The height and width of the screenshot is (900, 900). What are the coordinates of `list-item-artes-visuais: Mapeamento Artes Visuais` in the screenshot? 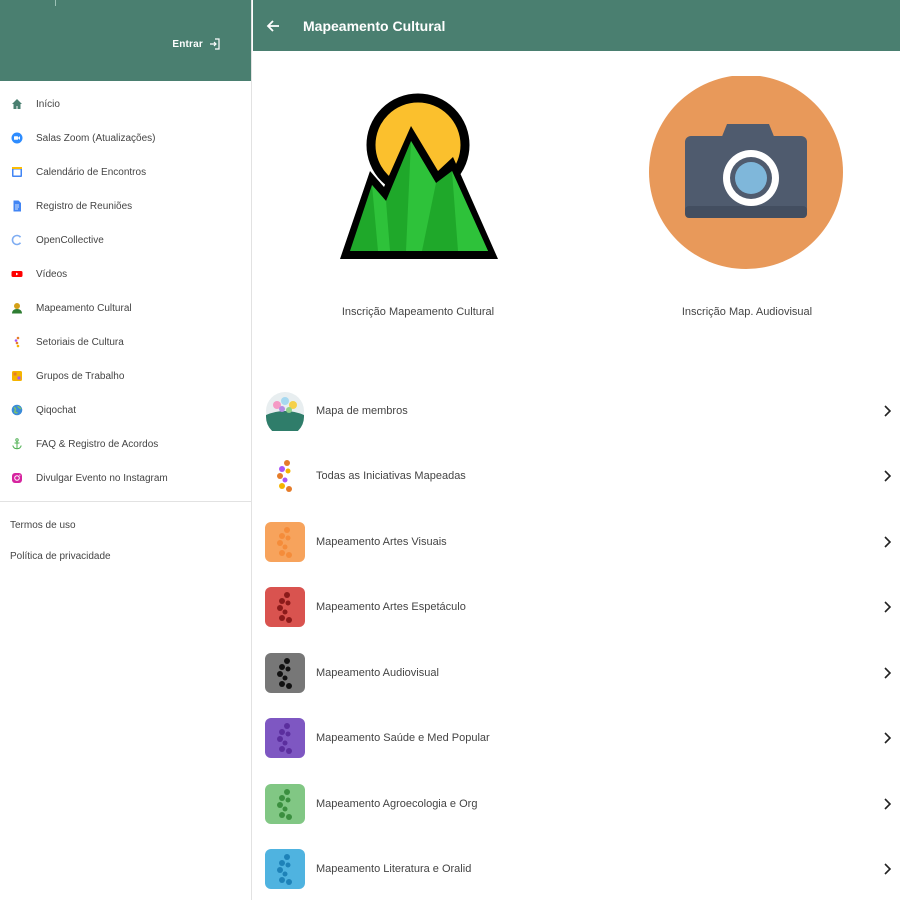 It's located at (576, 542).